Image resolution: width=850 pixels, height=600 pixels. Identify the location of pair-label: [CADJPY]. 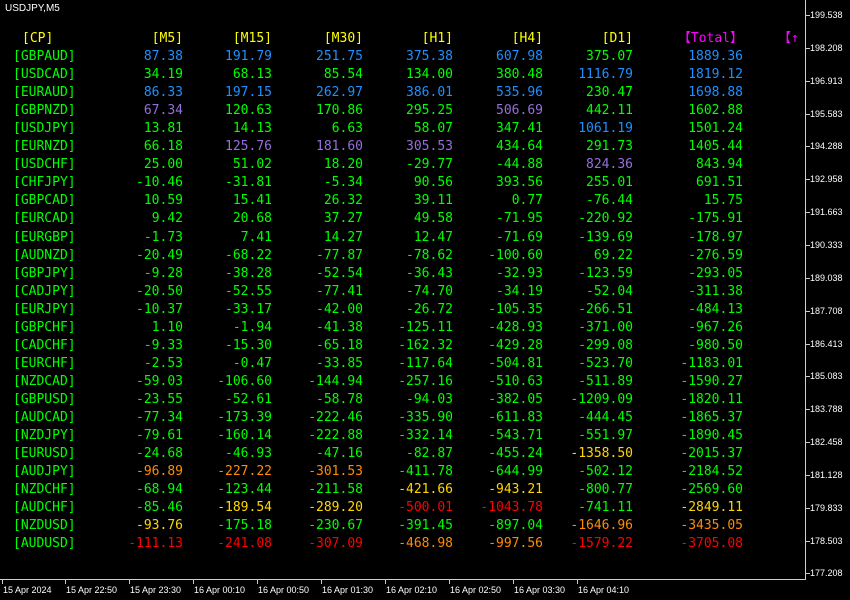
(44, 291).